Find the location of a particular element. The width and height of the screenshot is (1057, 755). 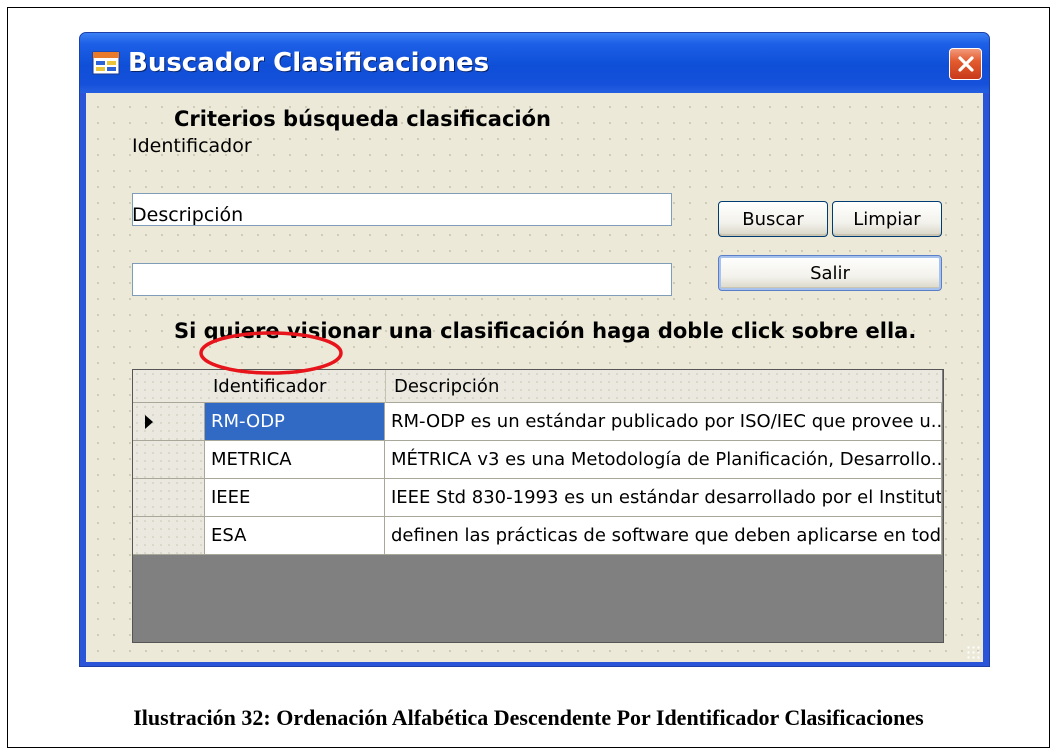

row-identificador-cell: METRICA is located at coordinates (295, 460).